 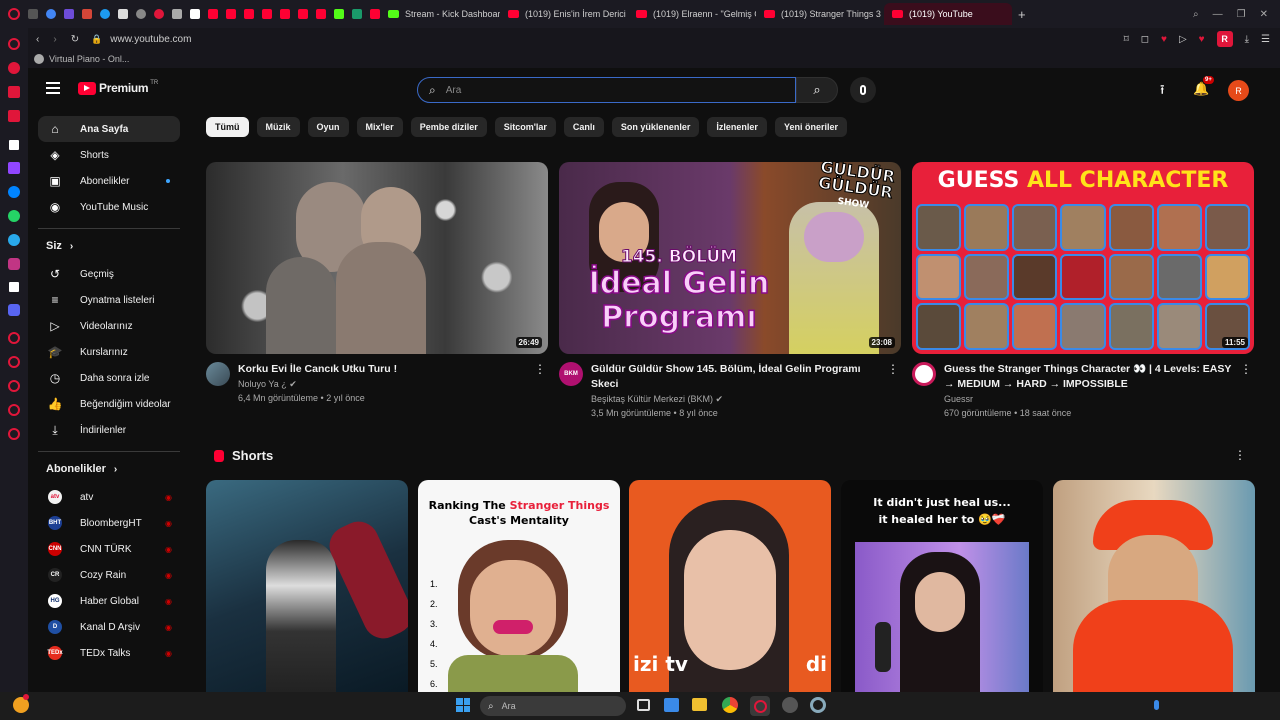 What do you see at coordinates (278, 127) in the screenshot?
I see `chip-music: Müzik` at bounding box center [278, 127].